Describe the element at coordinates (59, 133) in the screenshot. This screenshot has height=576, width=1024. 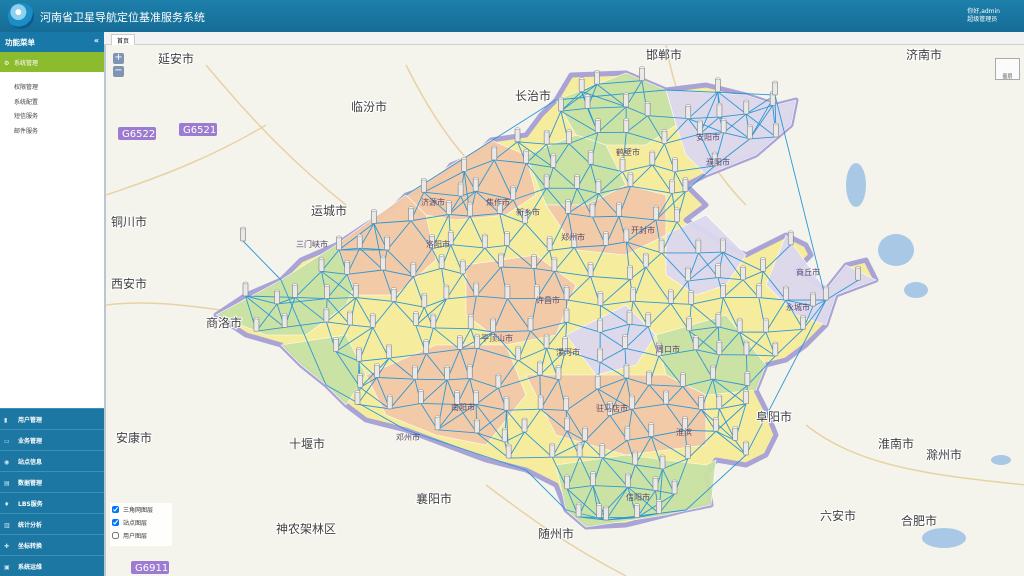
I see `submenu-mail-service: 邮件服务` at that location.